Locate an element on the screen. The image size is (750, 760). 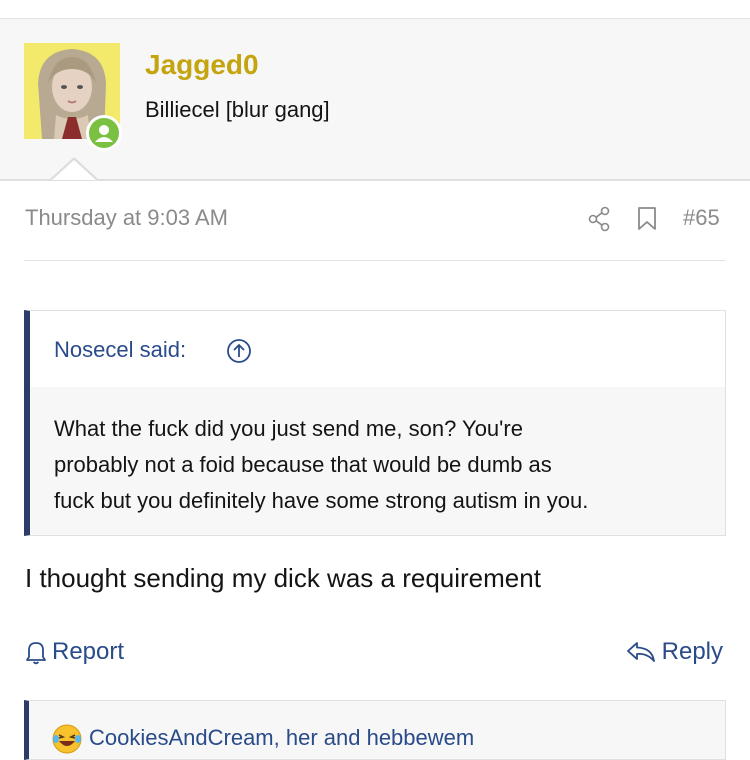
header-pointer-inner is located at coordinates (74, 170).